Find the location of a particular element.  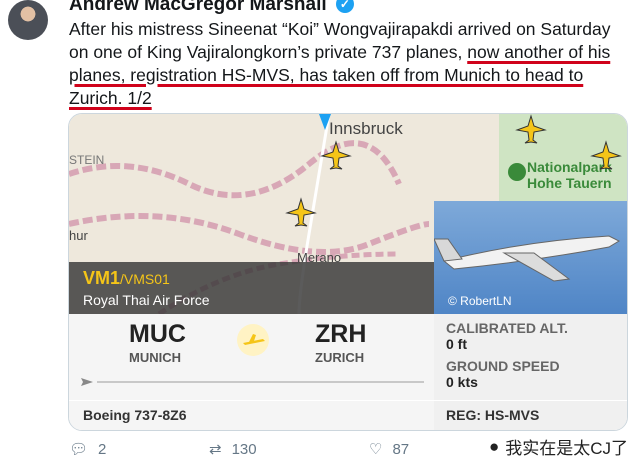

origin-code: MUC is located at coordinates (157, 334).